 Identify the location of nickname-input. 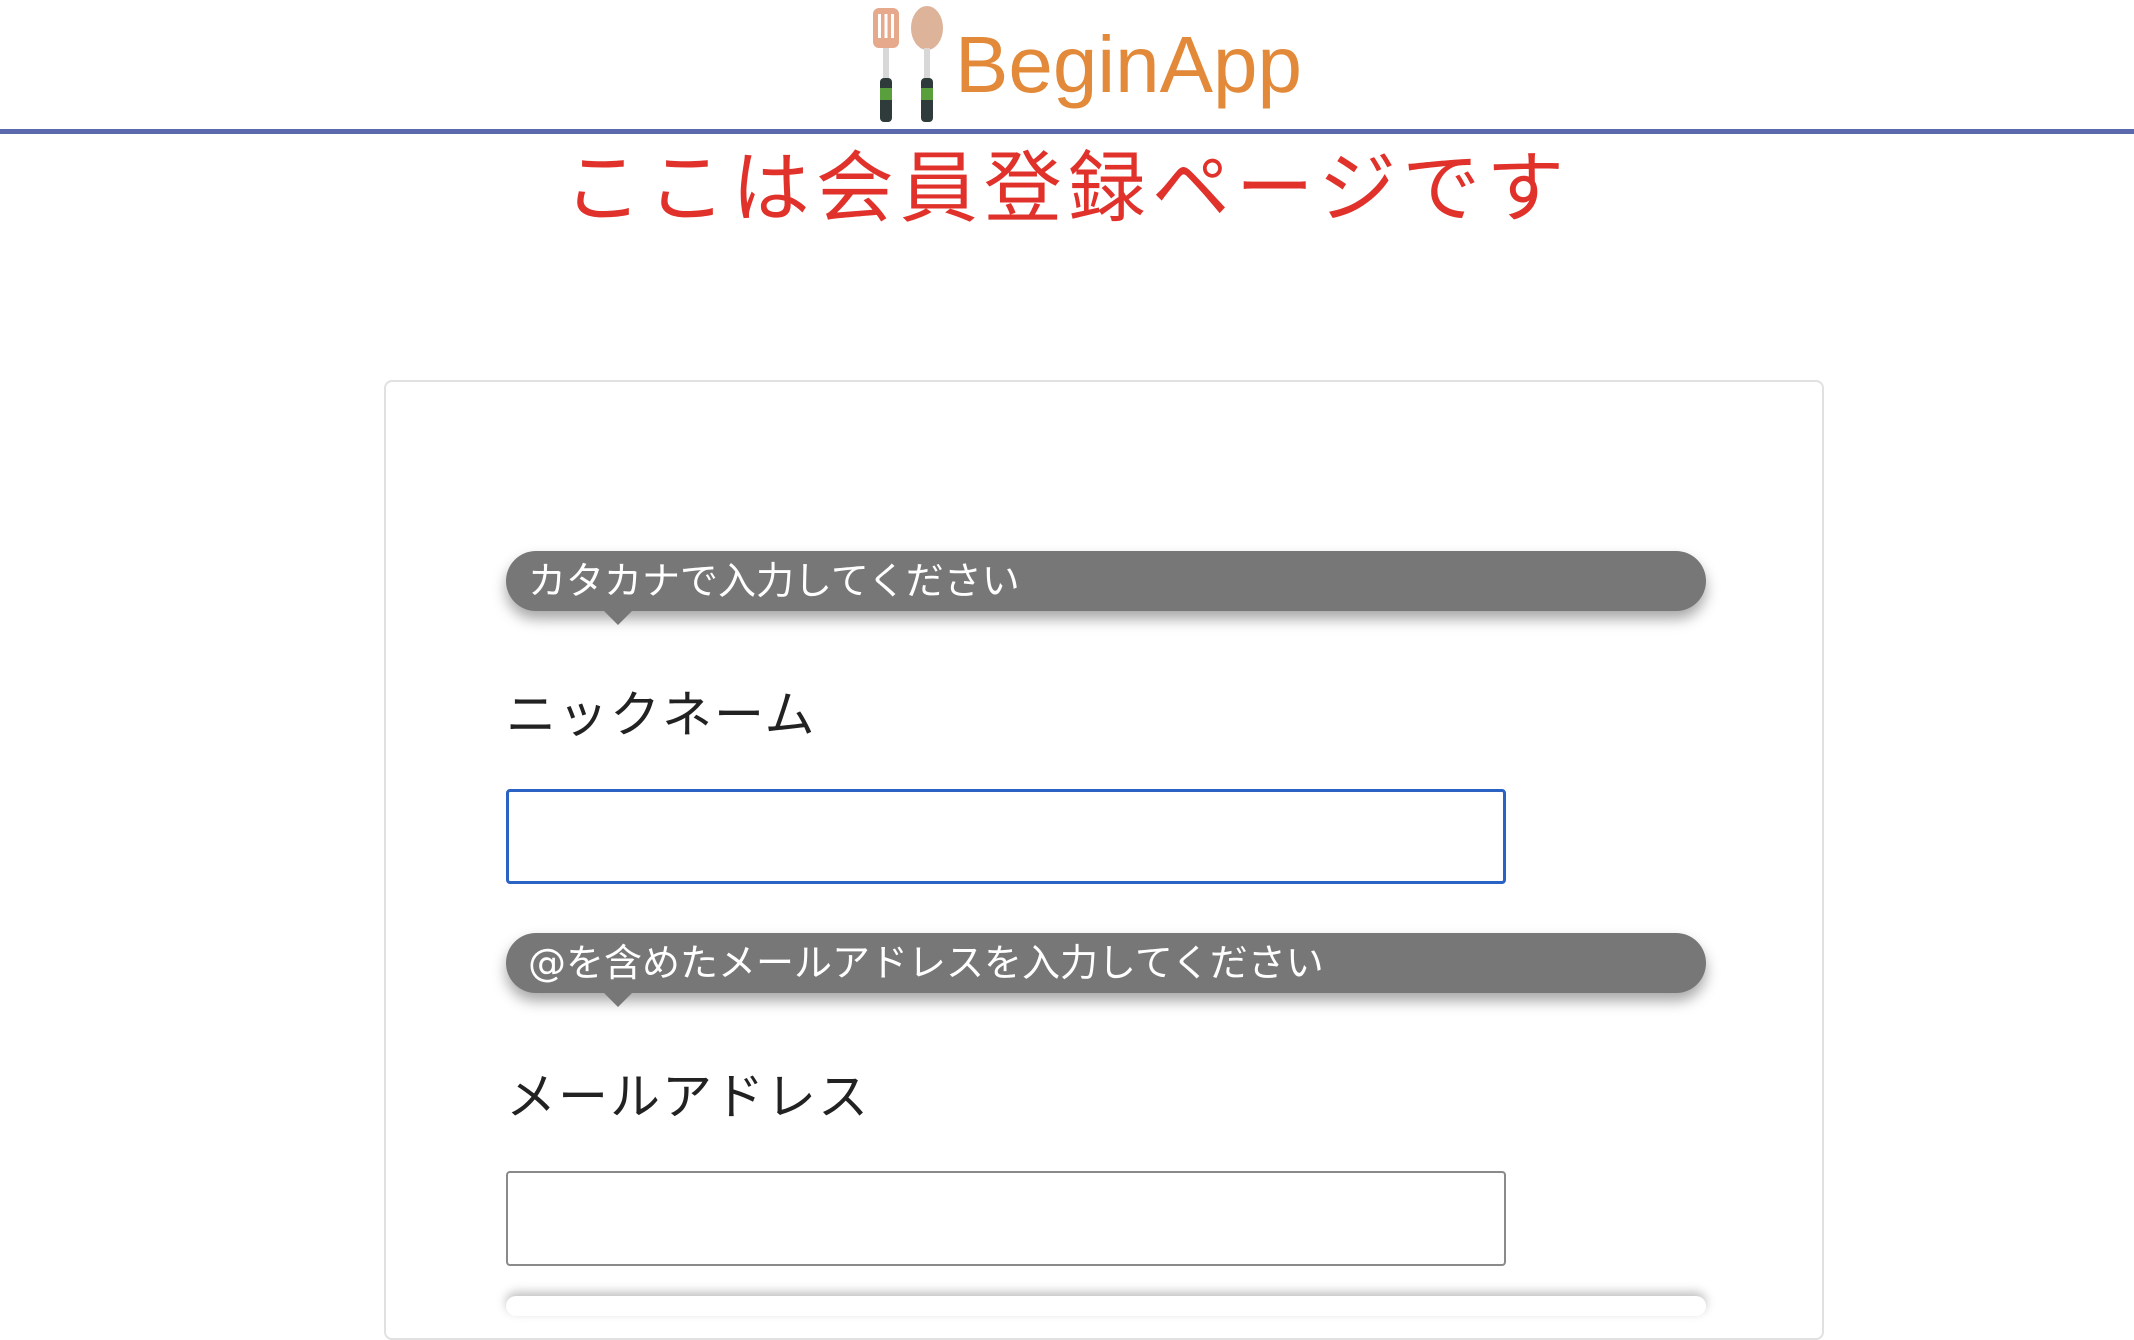
(1006, 836).